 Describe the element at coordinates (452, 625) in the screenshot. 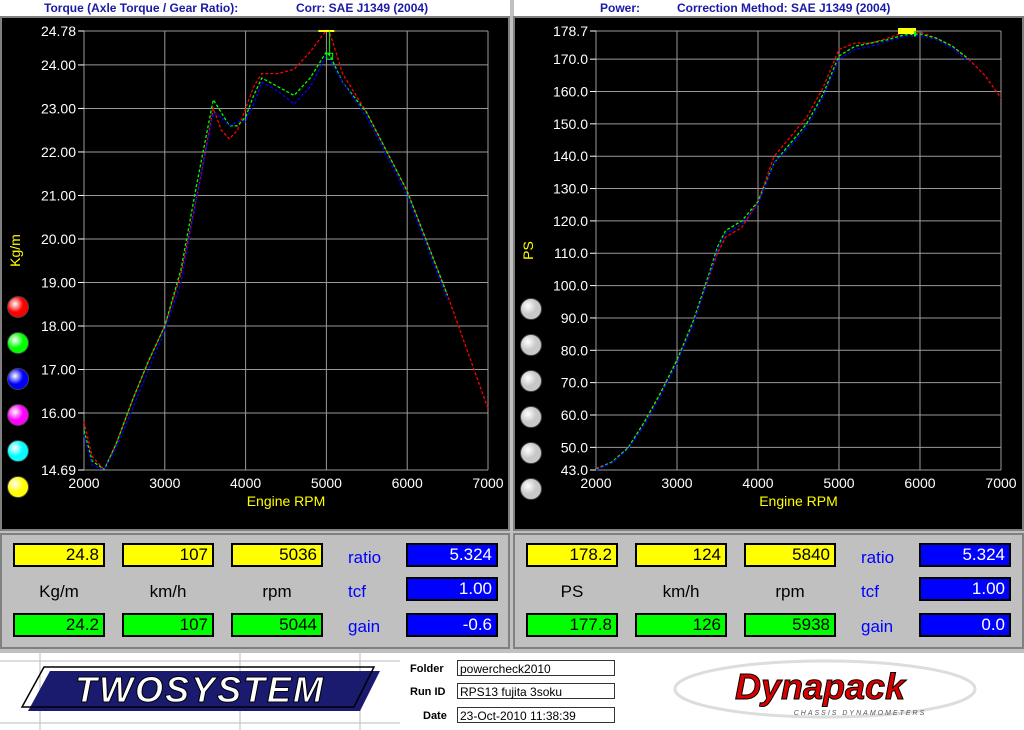

I see `gain-value: -0.6` at that location.